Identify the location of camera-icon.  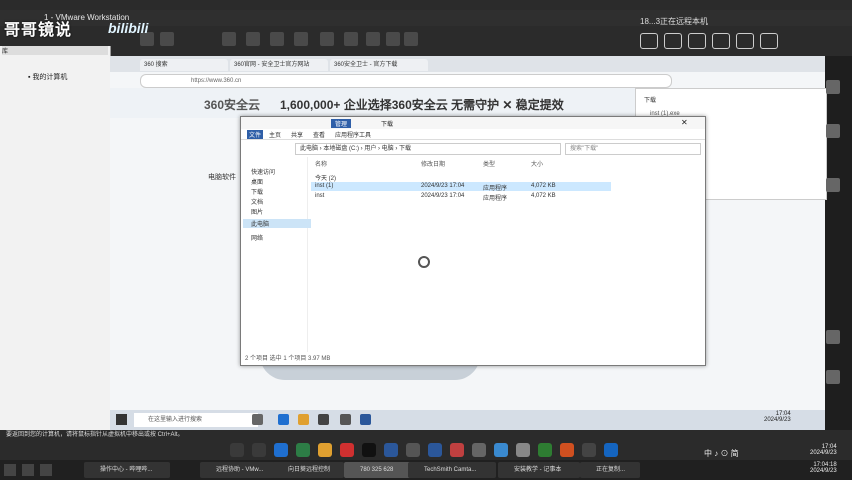
(697, 41).